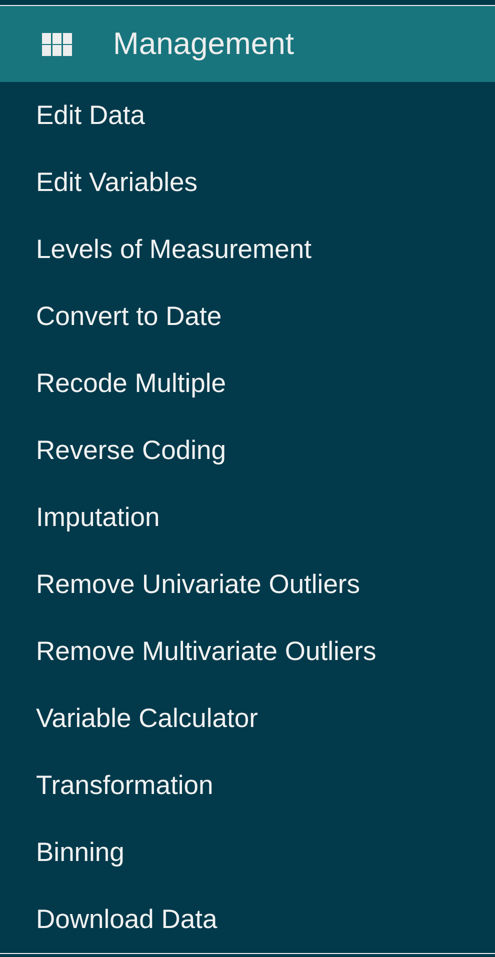  What do you see at coordinates (57, 44) in the screenshot?
I see `grid-icon` at bounding box center [57, 44].